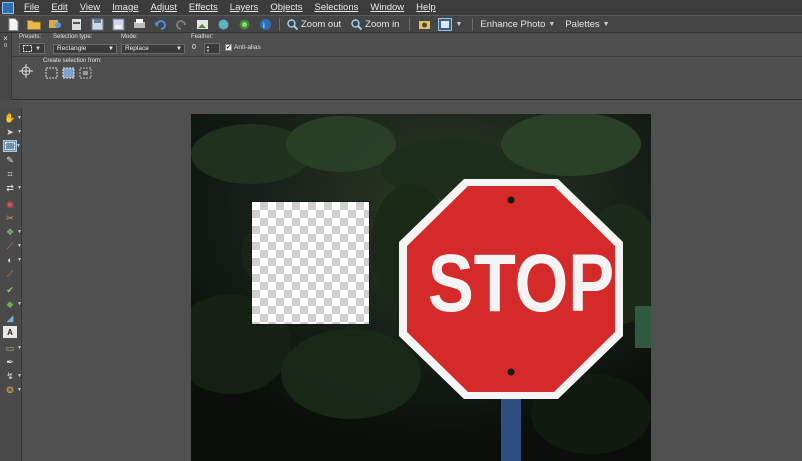  I want to click on pen-tool-icon: ✒, so click(10, 362).